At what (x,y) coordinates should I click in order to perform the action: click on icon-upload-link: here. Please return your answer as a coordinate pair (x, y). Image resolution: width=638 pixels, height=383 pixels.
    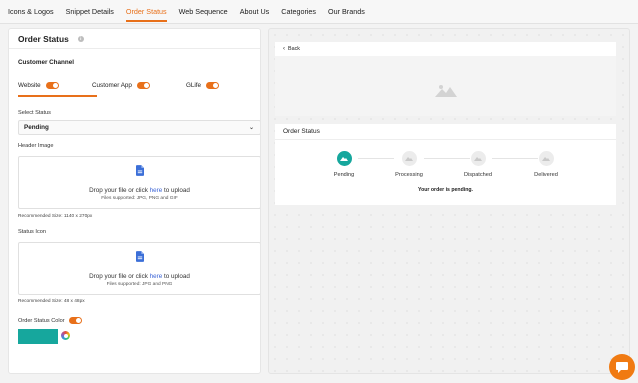
    Looking at the image, I should click on (156, 276).